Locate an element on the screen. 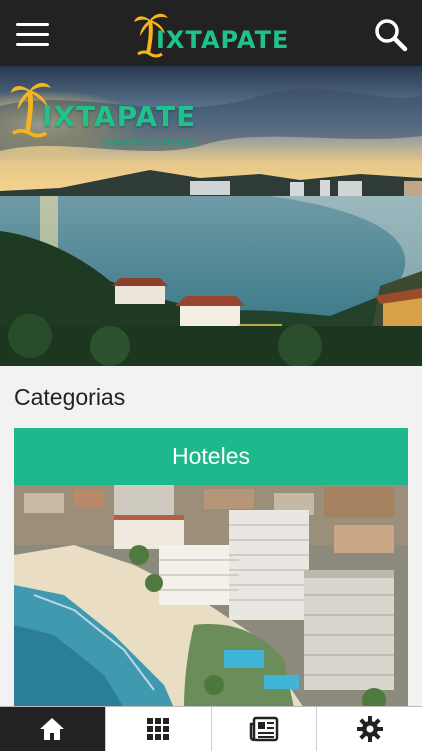 The image size is (422, 751). newspaper-icon is located at coordinates (264, 729).